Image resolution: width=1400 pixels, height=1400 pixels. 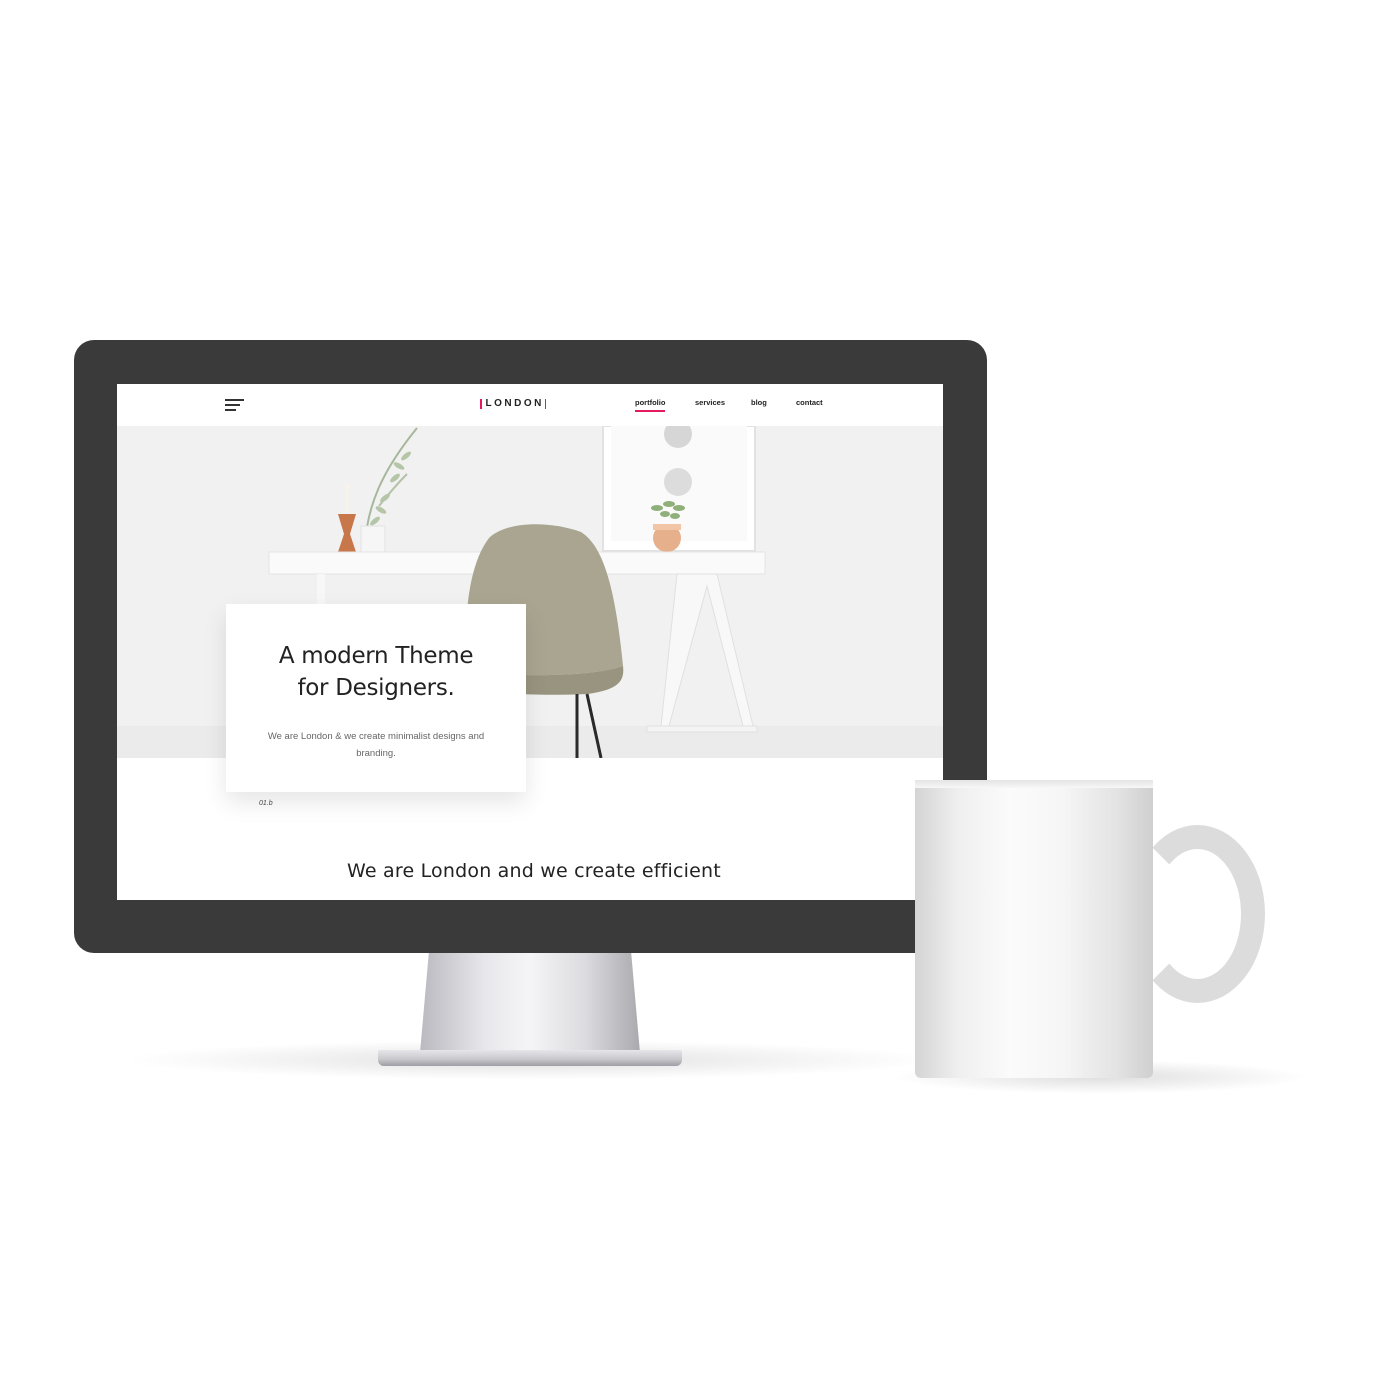 I want to click on hero-title-line-1: A modern Theme, so click(x=376, y=656).